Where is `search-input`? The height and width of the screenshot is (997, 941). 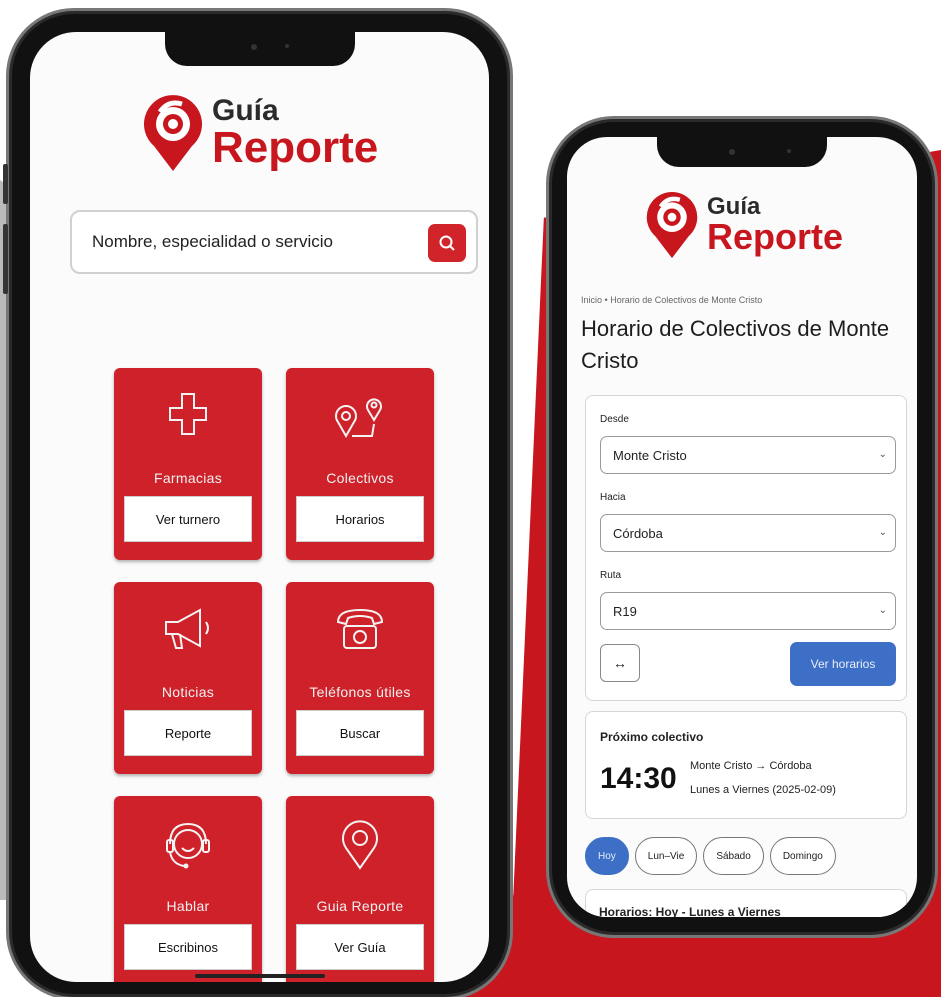 search-input is located at coordinates (252, 242).